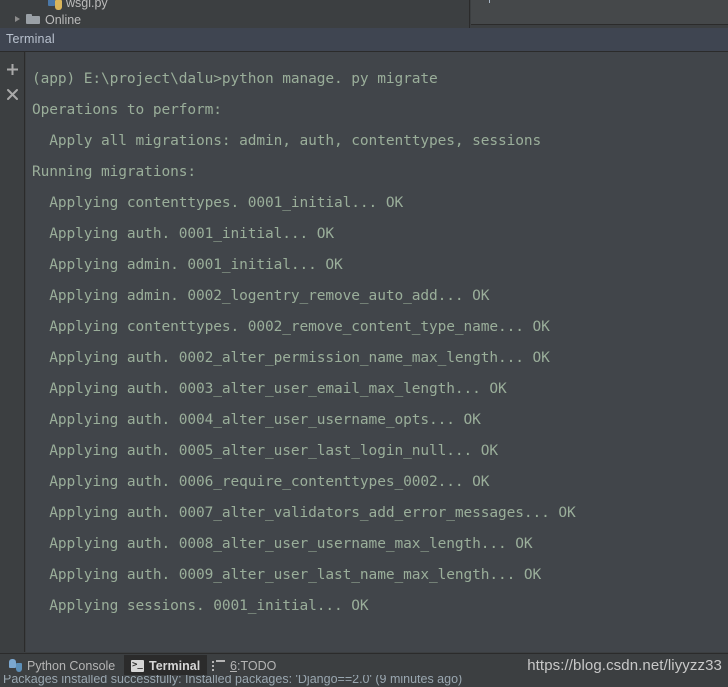 The height and width of the screenshot is (687, 728). I want to click on project-tree-strip: wsgi.py Online, so click(364, 14).